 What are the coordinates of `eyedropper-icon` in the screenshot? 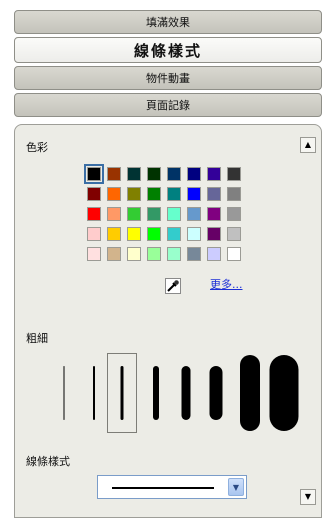 It's located at (173, 286).